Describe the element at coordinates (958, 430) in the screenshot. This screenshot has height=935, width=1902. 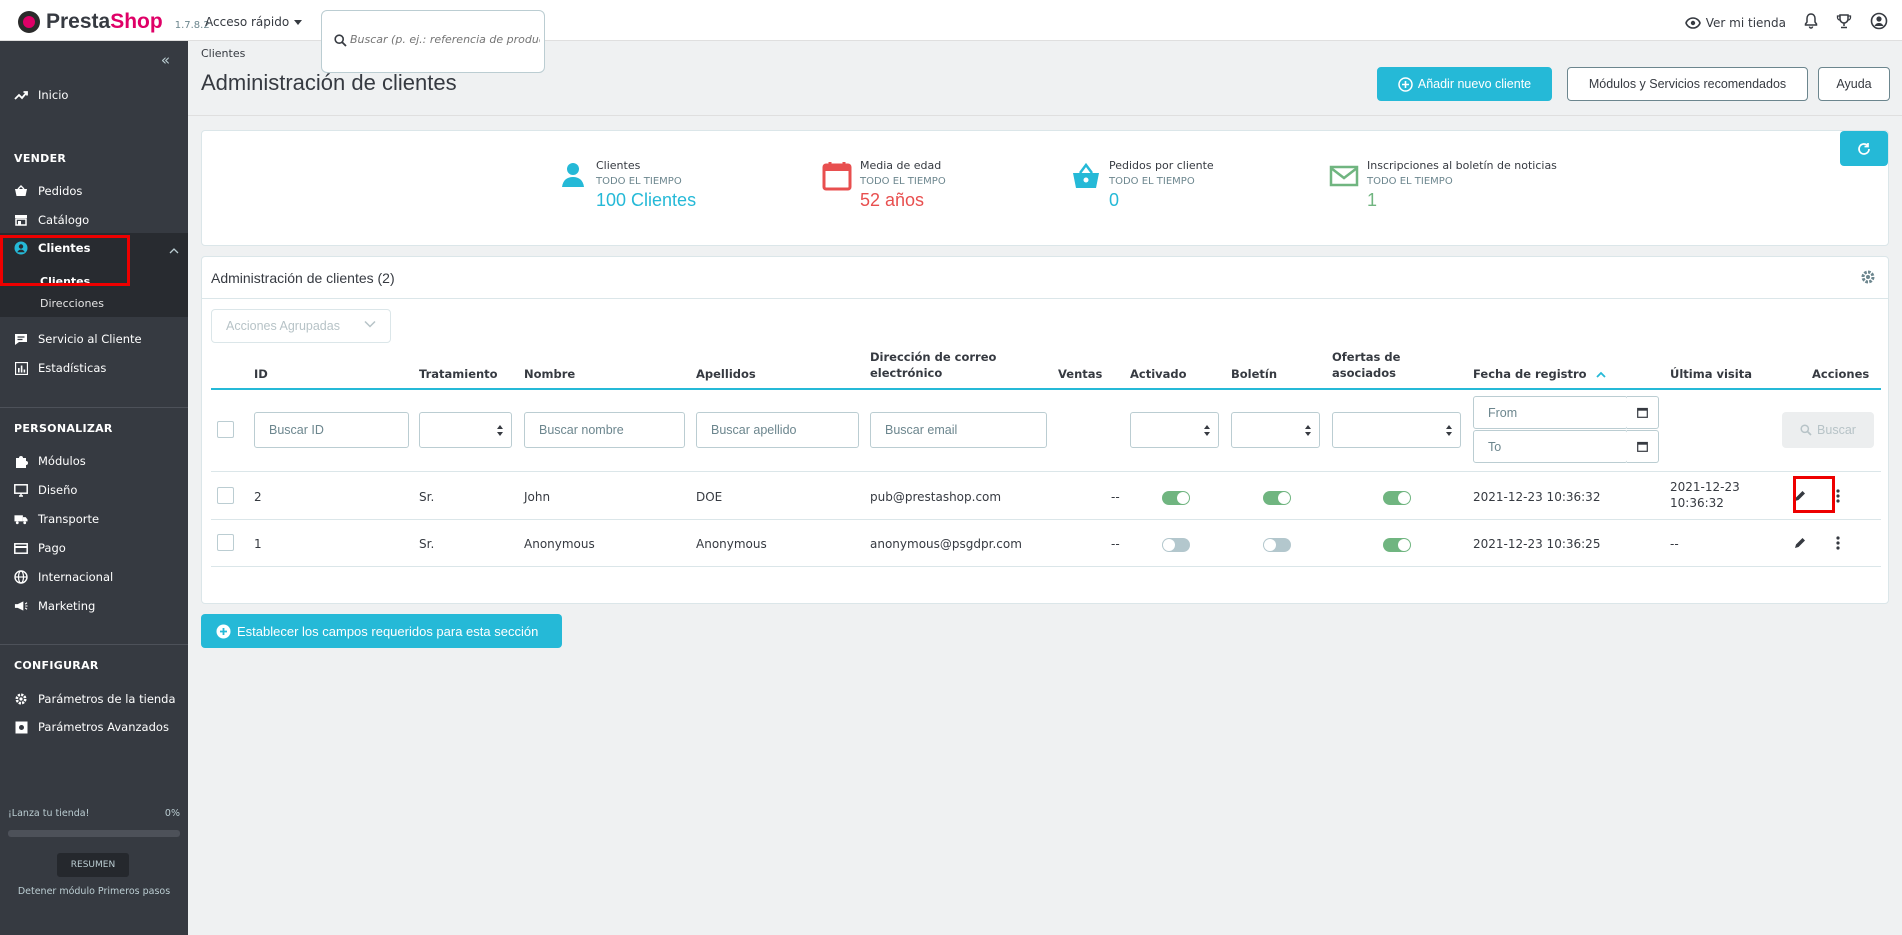
I see `filter-email-input: Buscar email` at that location.